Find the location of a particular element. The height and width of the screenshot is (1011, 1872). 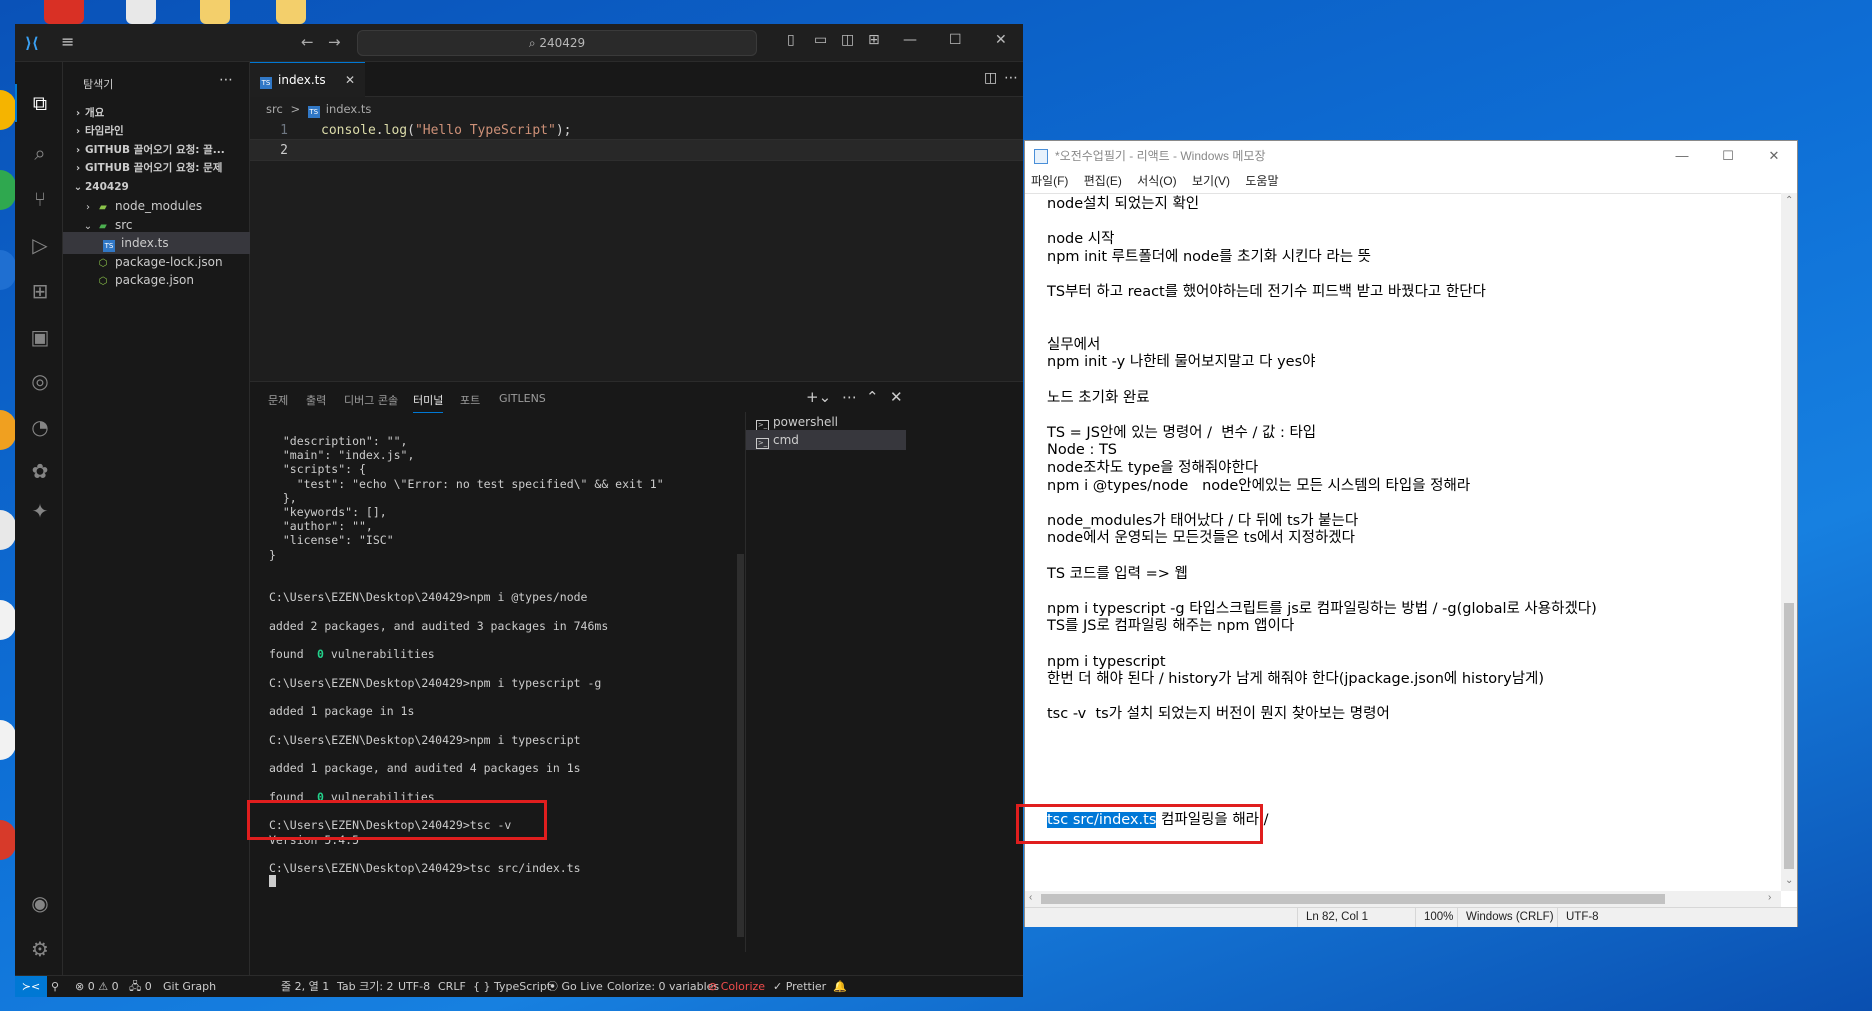

menu-edit: 편집(E) is located at coordinates (1103, 181).